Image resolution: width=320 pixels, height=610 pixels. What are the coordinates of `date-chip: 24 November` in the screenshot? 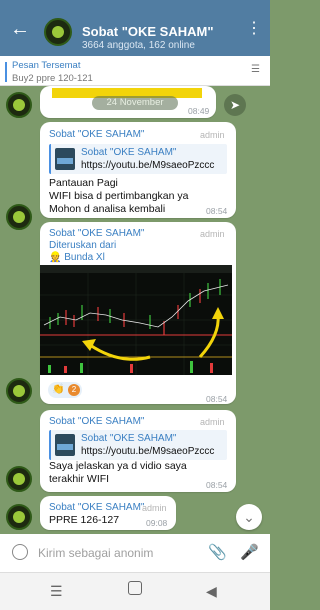 It's located at (135, 103).